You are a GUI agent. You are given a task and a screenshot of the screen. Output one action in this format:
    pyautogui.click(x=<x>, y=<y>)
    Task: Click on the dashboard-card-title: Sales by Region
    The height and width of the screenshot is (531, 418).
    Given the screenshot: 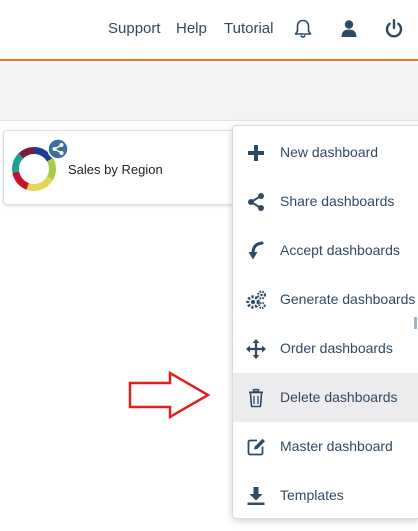 What is the action you would take?
    pyautogui.click(x=115, y=169)
    